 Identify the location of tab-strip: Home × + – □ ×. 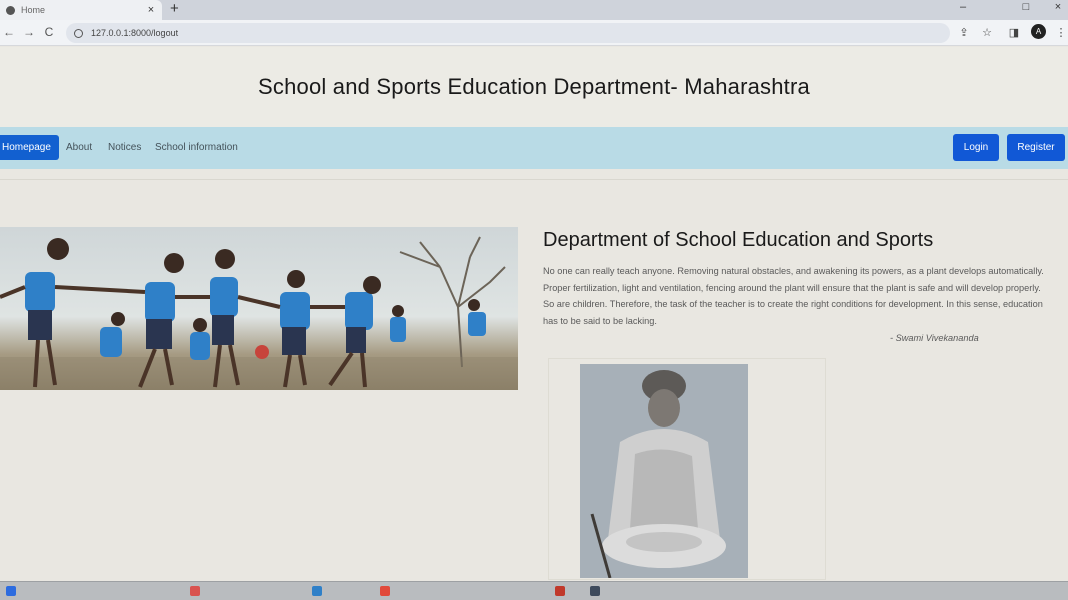
(534, 10).